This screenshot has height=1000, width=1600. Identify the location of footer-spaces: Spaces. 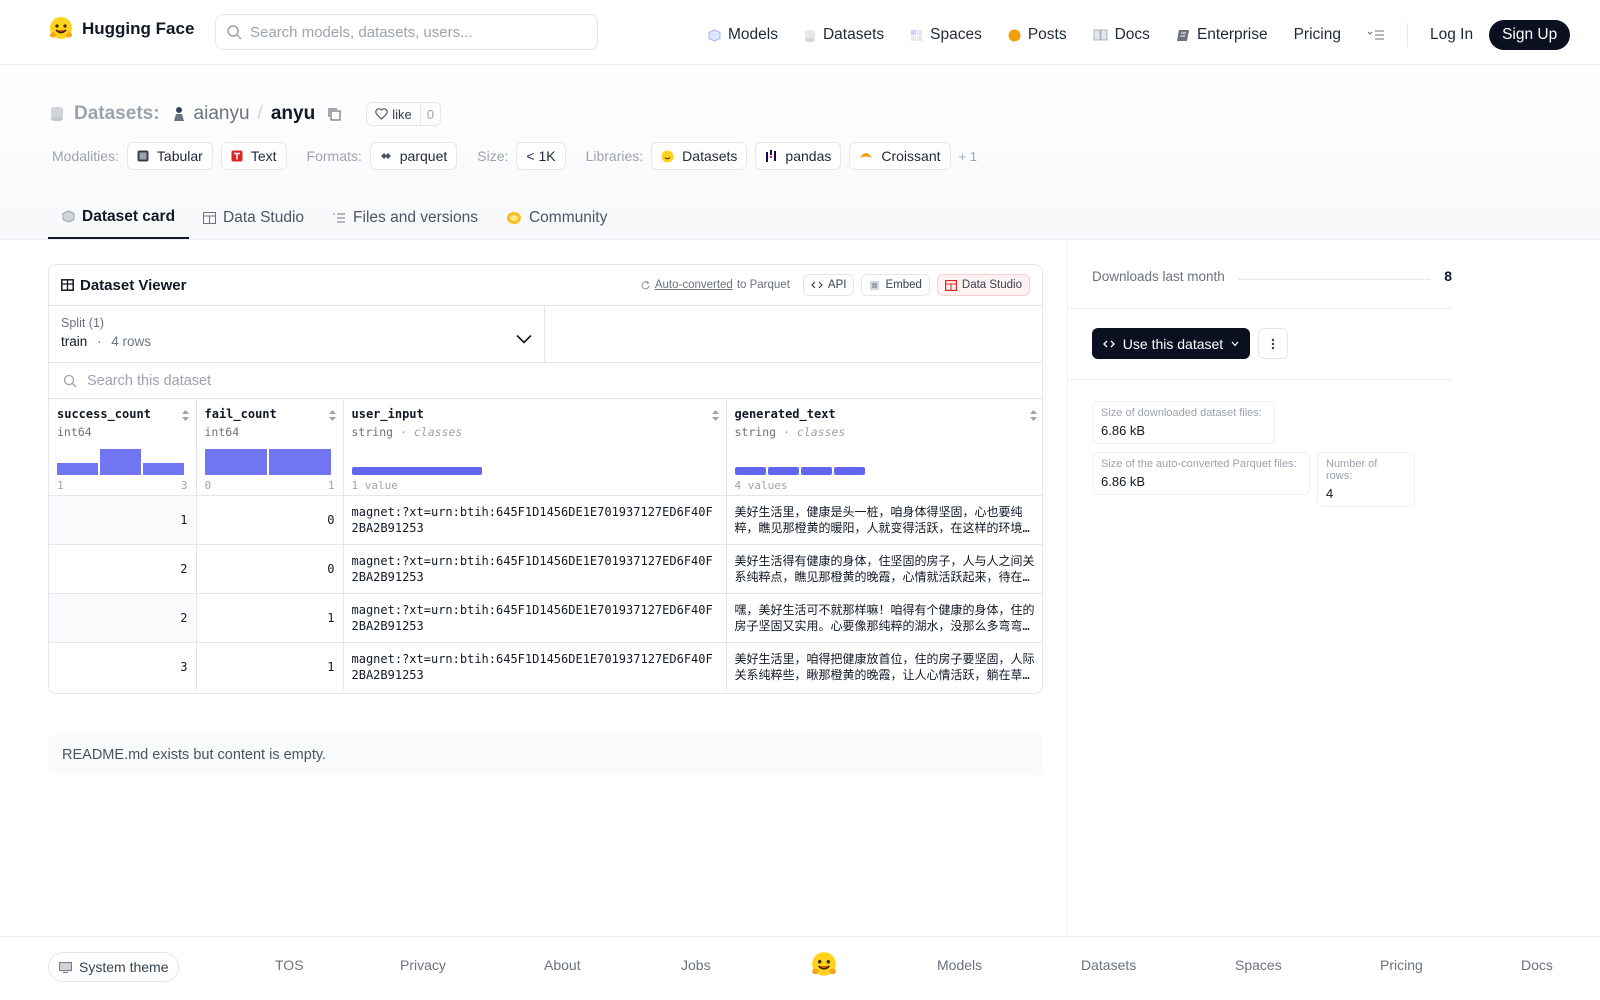
(1258, 965).